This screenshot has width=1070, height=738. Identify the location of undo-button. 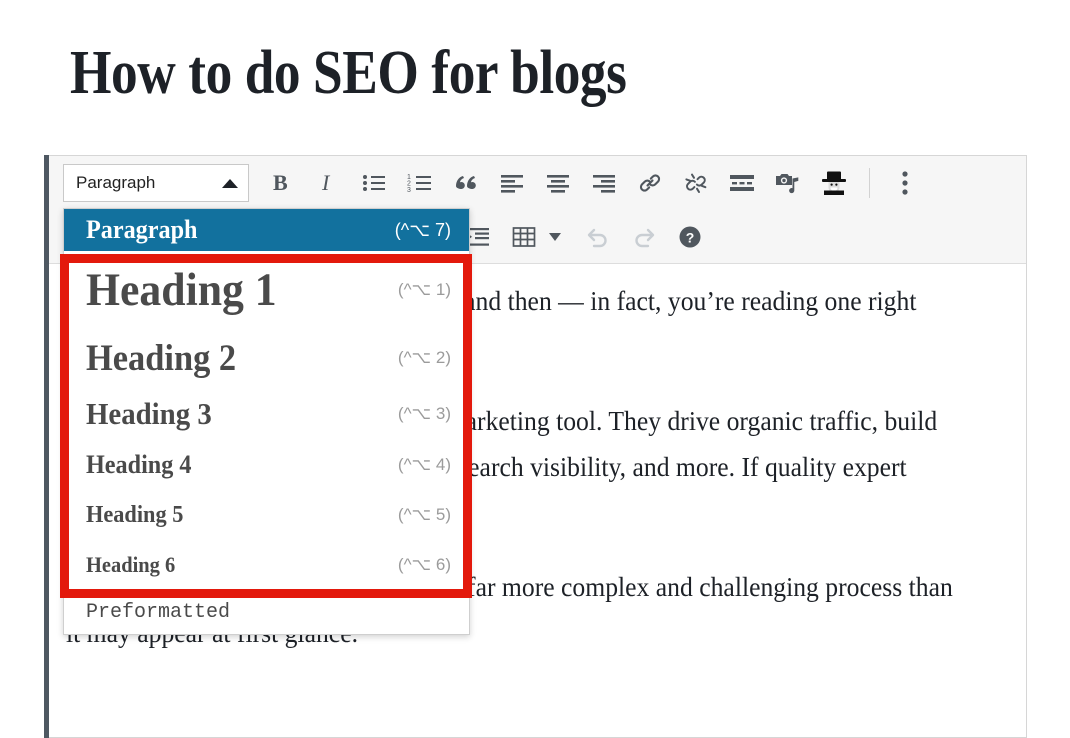
(598, 237).